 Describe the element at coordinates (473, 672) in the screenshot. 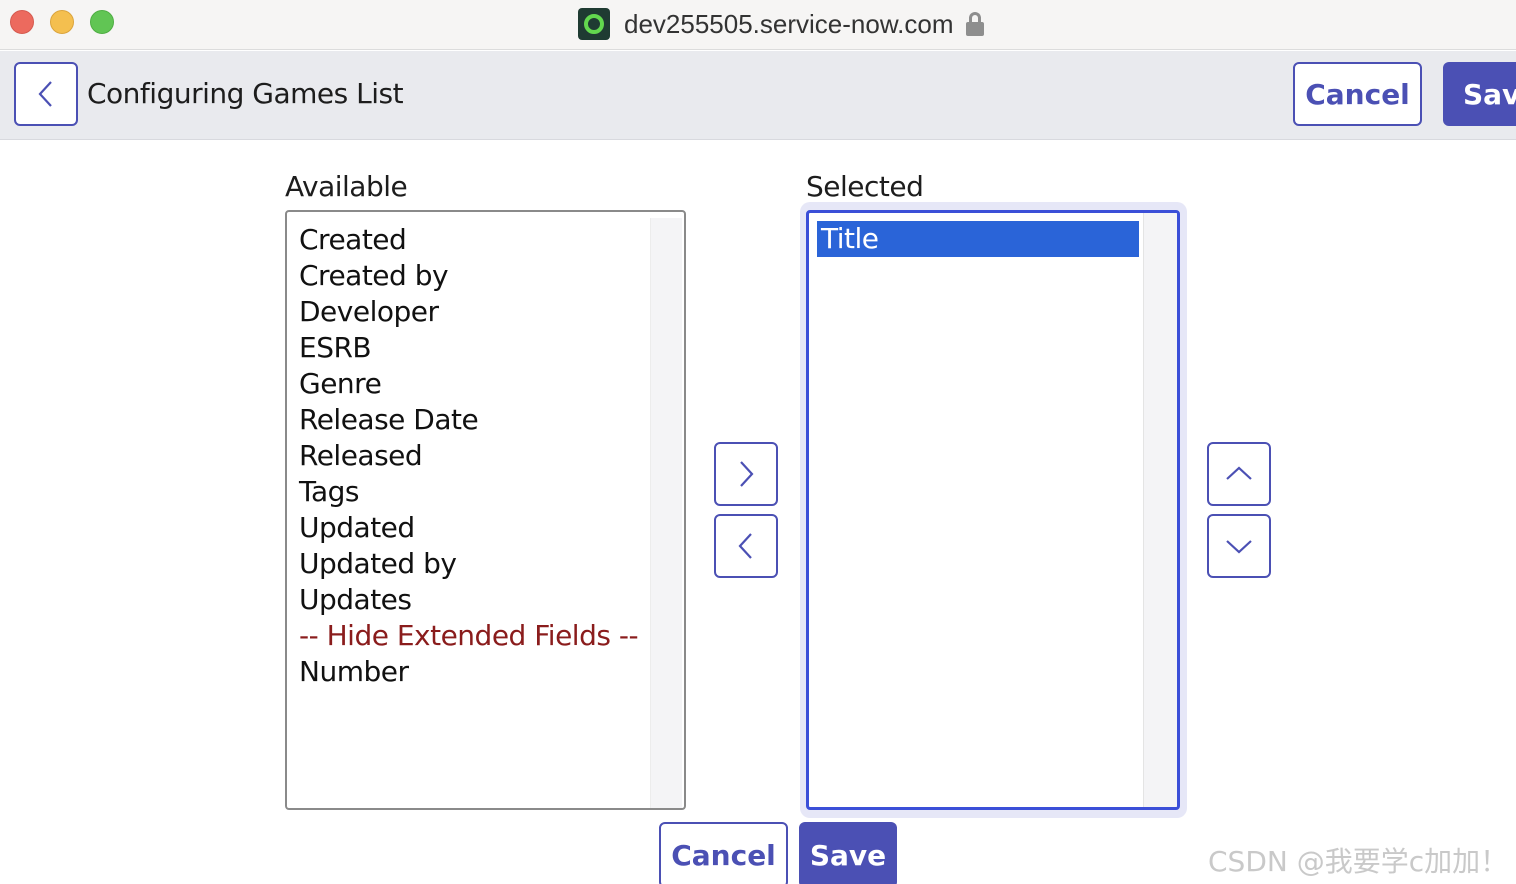

I see `list-item: Number` at that location.